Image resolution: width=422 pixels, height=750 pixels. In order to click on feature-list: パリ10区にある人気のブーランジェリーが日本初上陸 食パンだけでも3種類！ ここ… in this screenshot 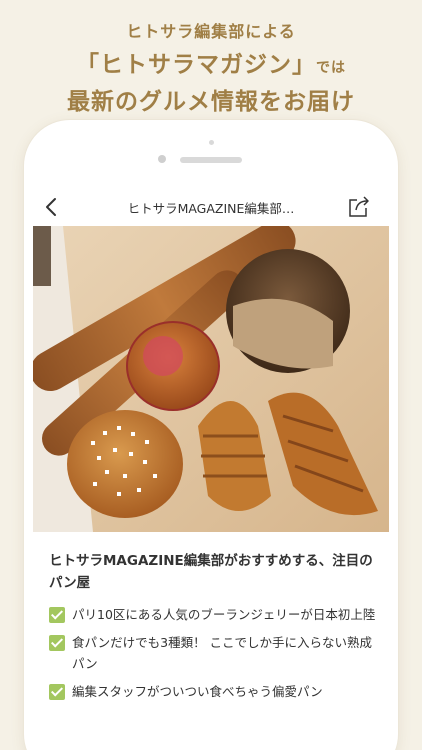, I will do `click(214, 656)`.